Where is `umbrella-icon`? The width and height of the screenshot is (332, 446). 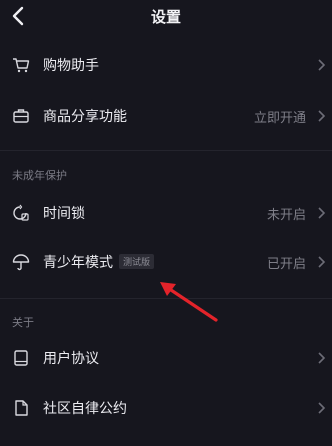 umbrella-icon is located at coordinates (21, 262).